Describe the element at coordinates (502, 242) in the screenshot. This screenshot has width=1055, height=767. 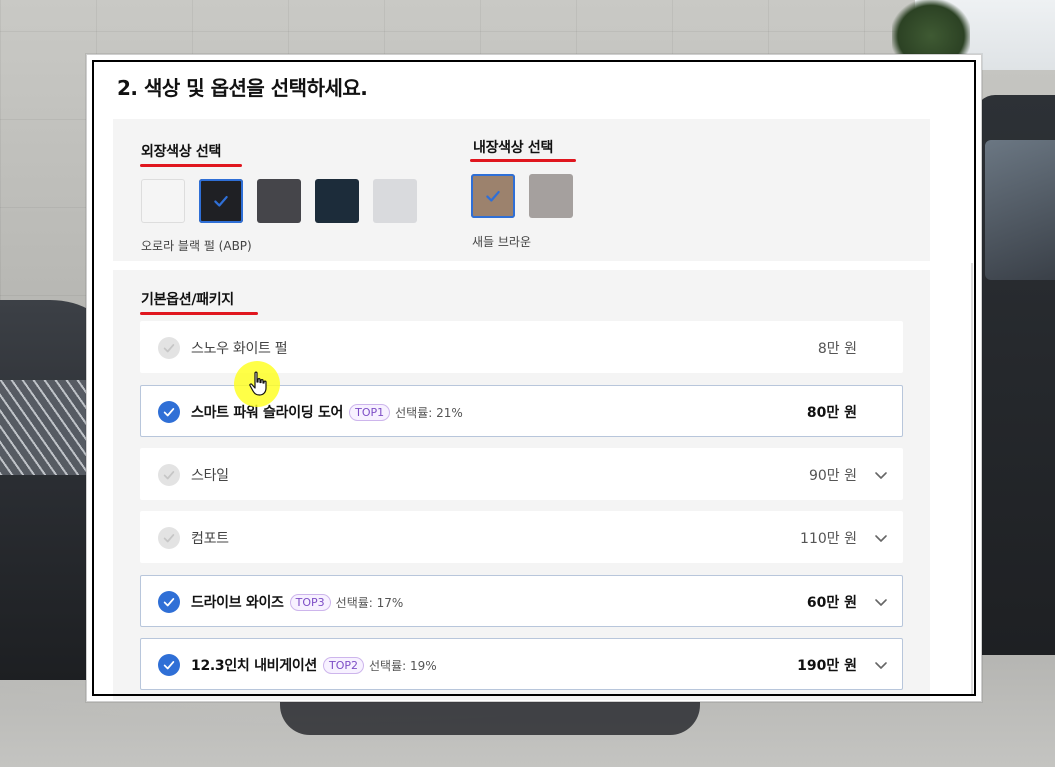
I see `interior-color-name: 새들 브라운` at that location.